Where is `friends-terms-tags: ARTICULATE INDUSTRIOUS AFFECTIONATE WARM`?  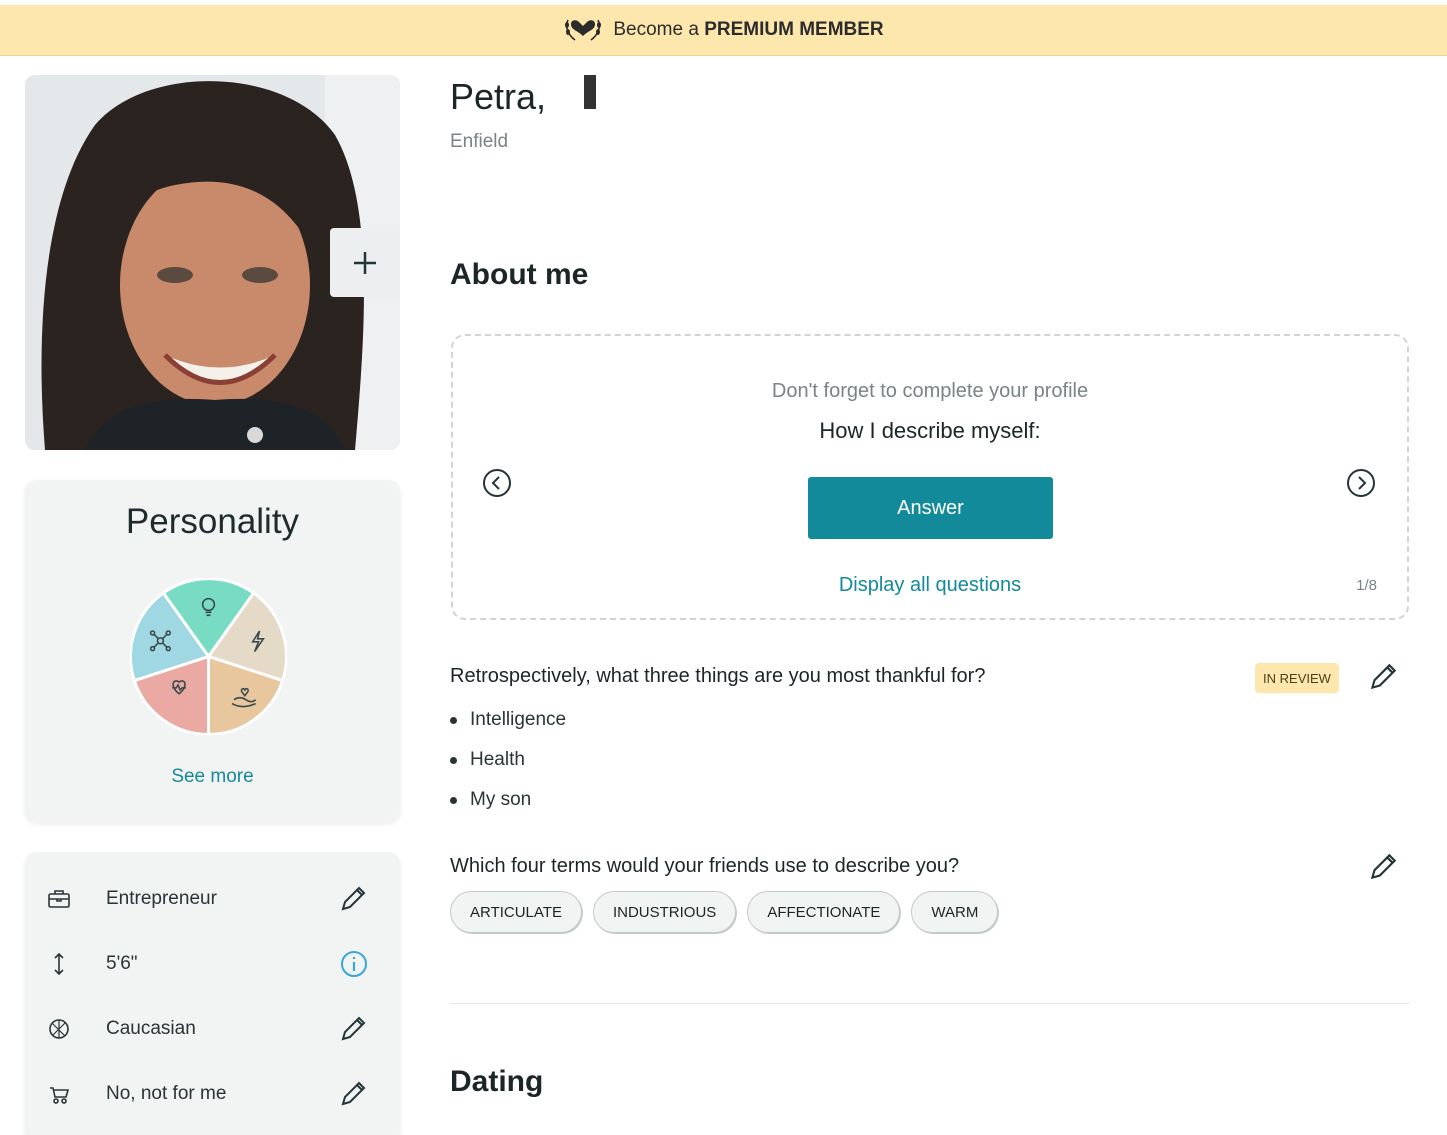 friends-terms-tags: ARTICULATE INDUSTRIOUS AFFECTIONATE WARM is located at coordinates (724, 912).